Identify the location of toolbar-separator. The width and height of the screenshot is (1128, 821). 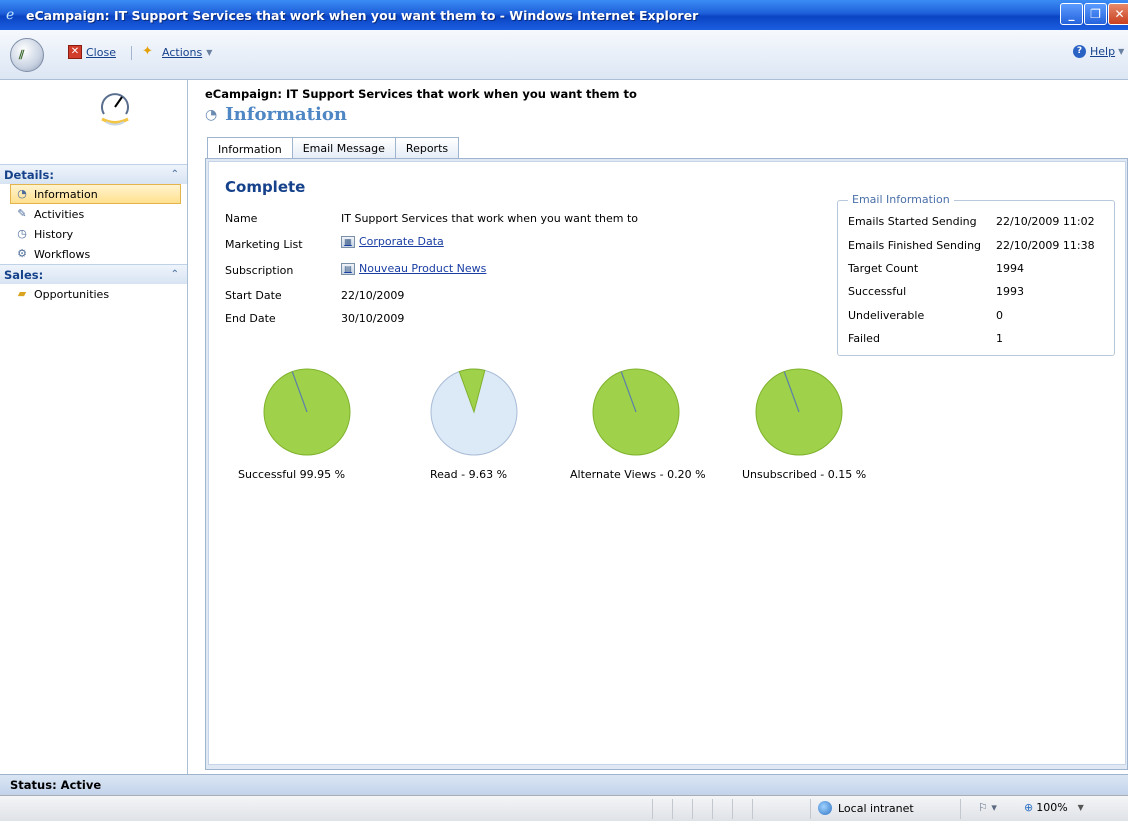
(131, 53).